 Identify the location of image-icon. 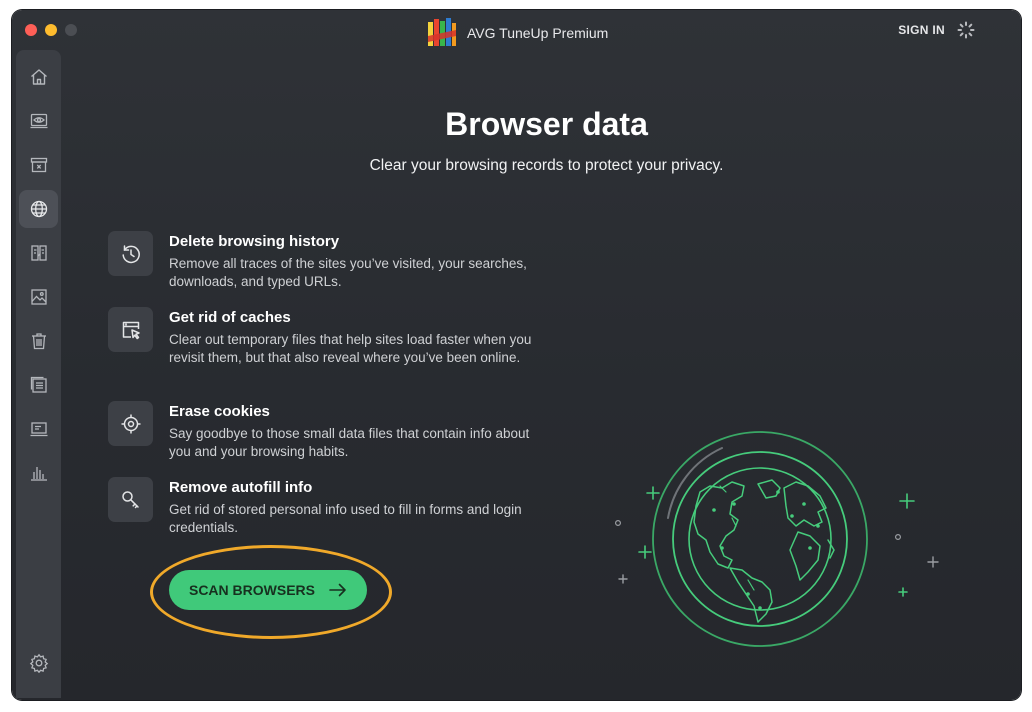
(38, 297).